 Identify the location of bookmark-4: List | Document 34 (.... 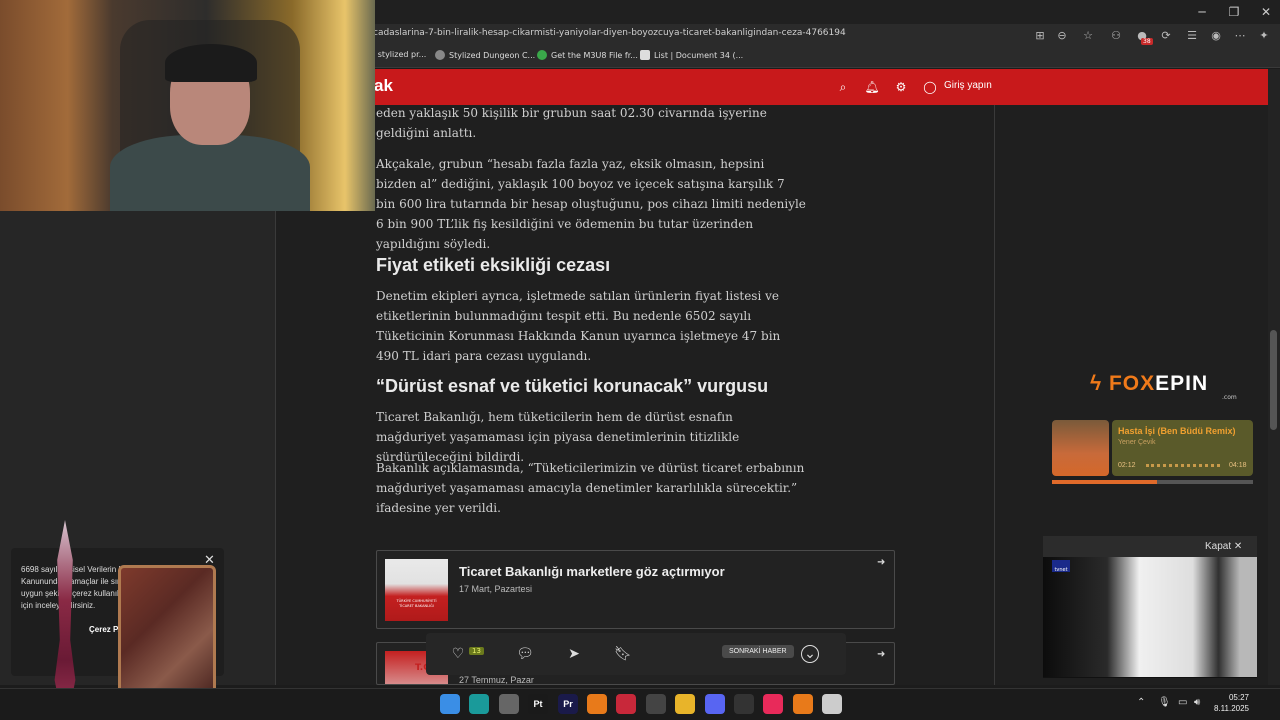
(691, 55).